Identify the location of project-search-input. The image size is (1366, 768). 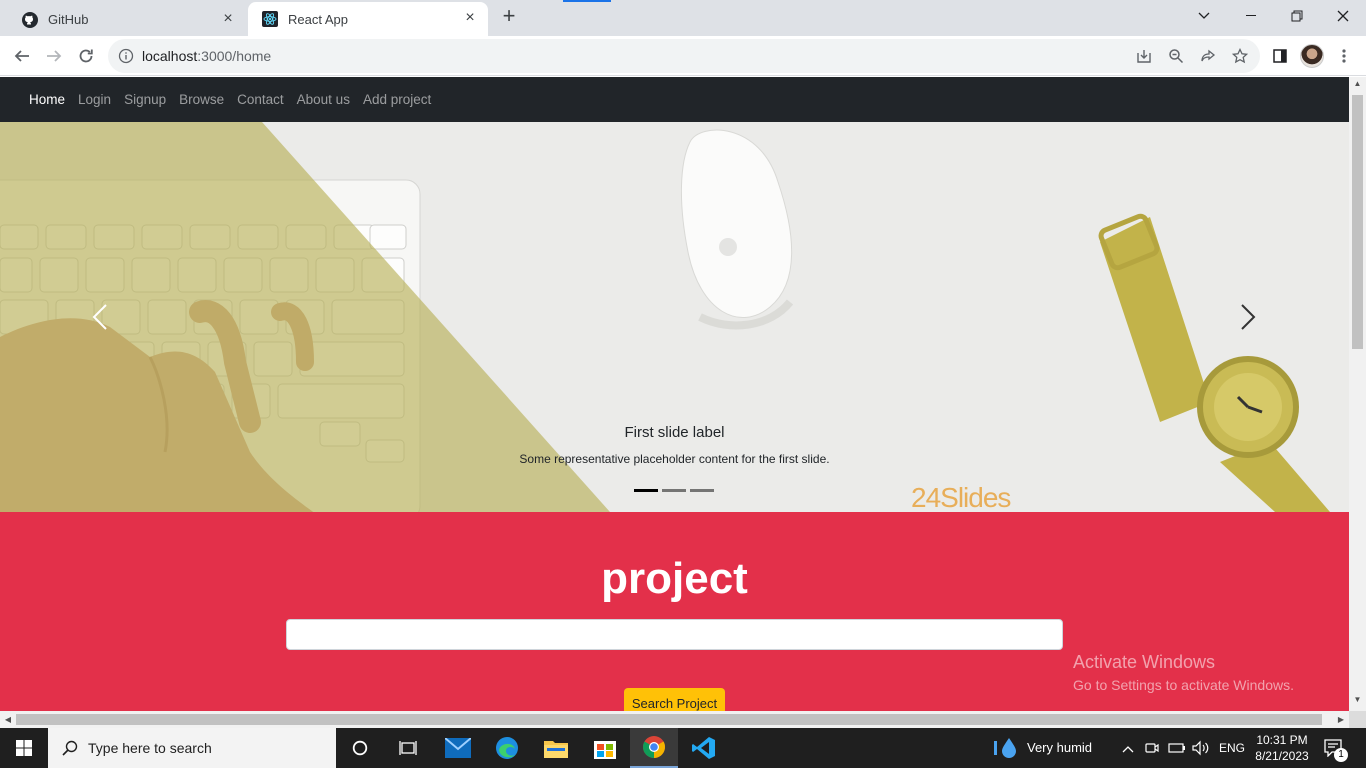
(674, 634).